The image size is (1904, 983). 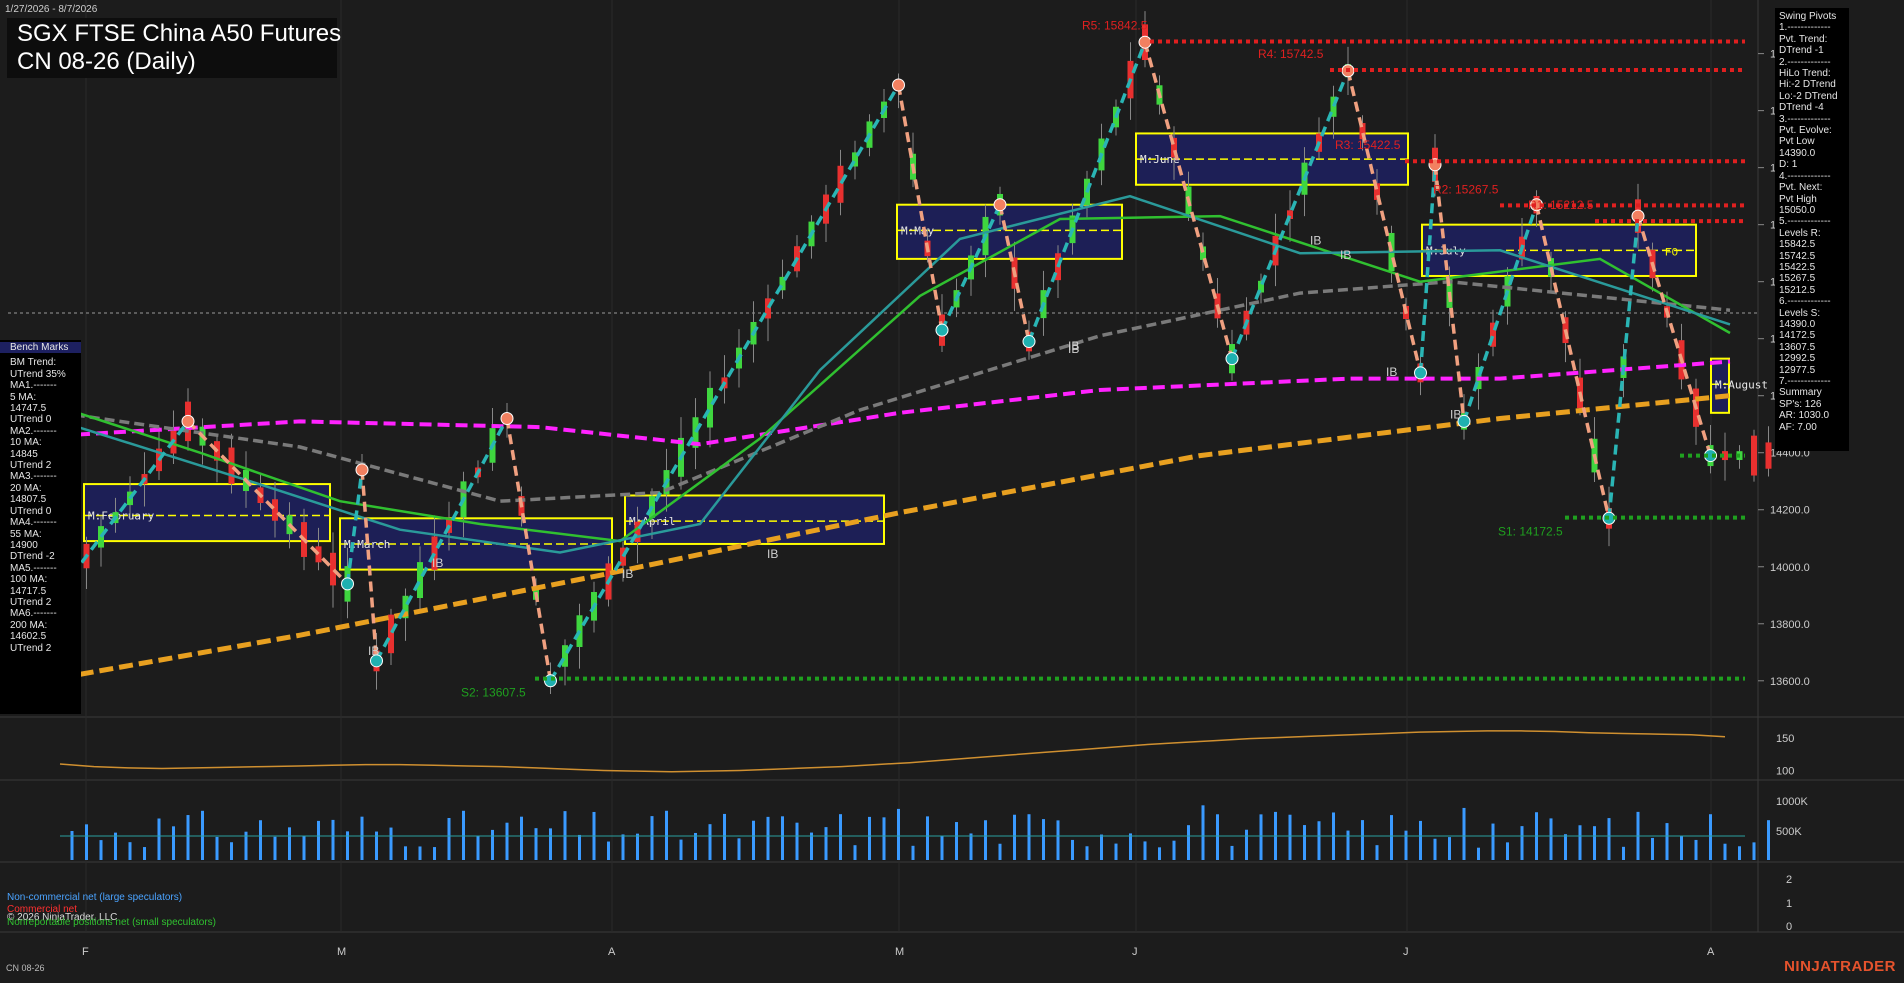 I want to click on oscillator-tick-label: 150, so click(x=1785, y=739).